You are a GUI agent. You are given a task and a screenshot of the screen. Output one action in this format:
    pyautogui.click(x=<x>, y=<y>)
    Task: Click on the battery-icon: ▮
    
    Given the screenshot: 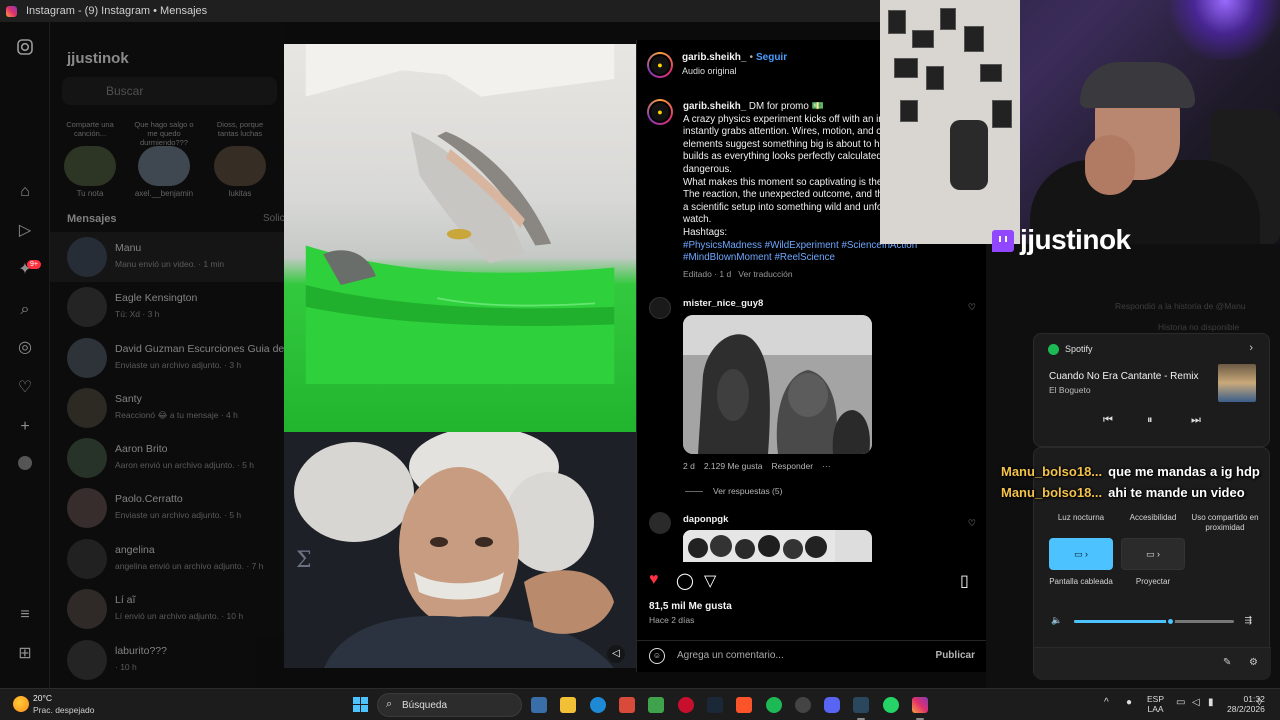 What is the action you would take?
    pyautogui.click(x=1211, y=703)
    